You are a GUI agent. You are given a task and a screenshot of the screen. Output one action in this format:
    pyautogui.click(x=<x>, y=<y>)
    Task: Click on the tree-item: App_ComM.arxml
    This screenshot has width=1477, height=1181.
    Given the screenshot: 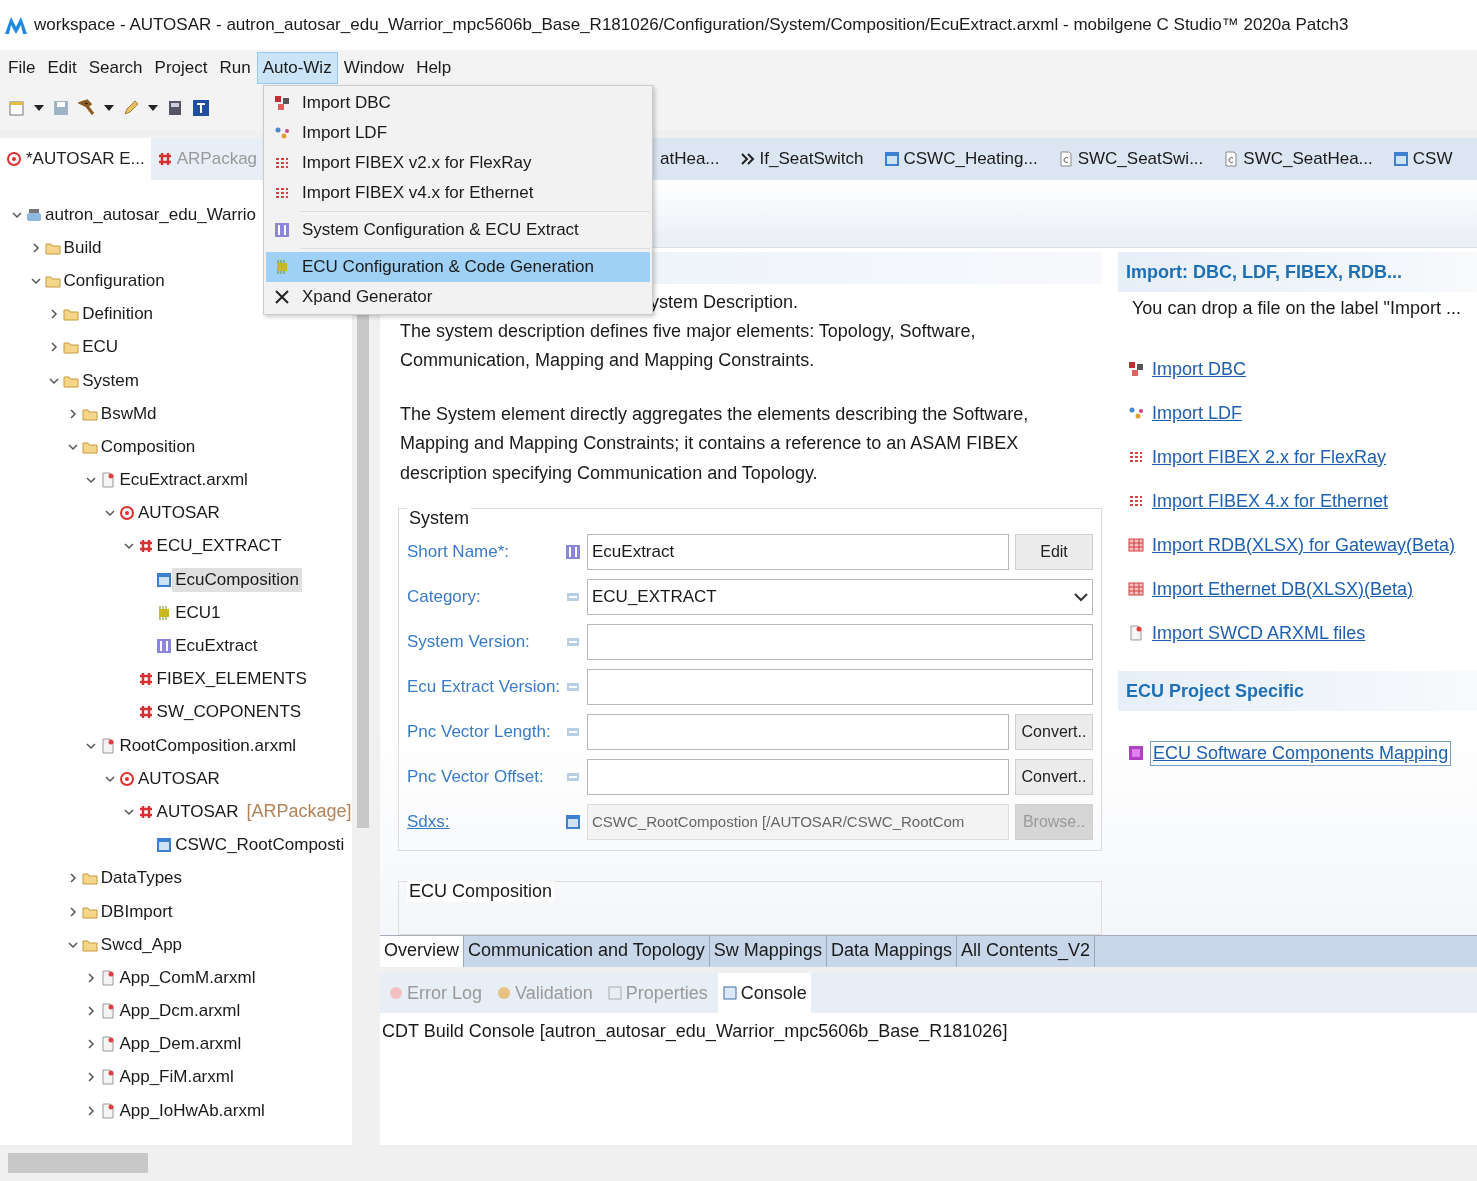 What is the action you would take?
    pyautogui.click(x=187, y=977)
    